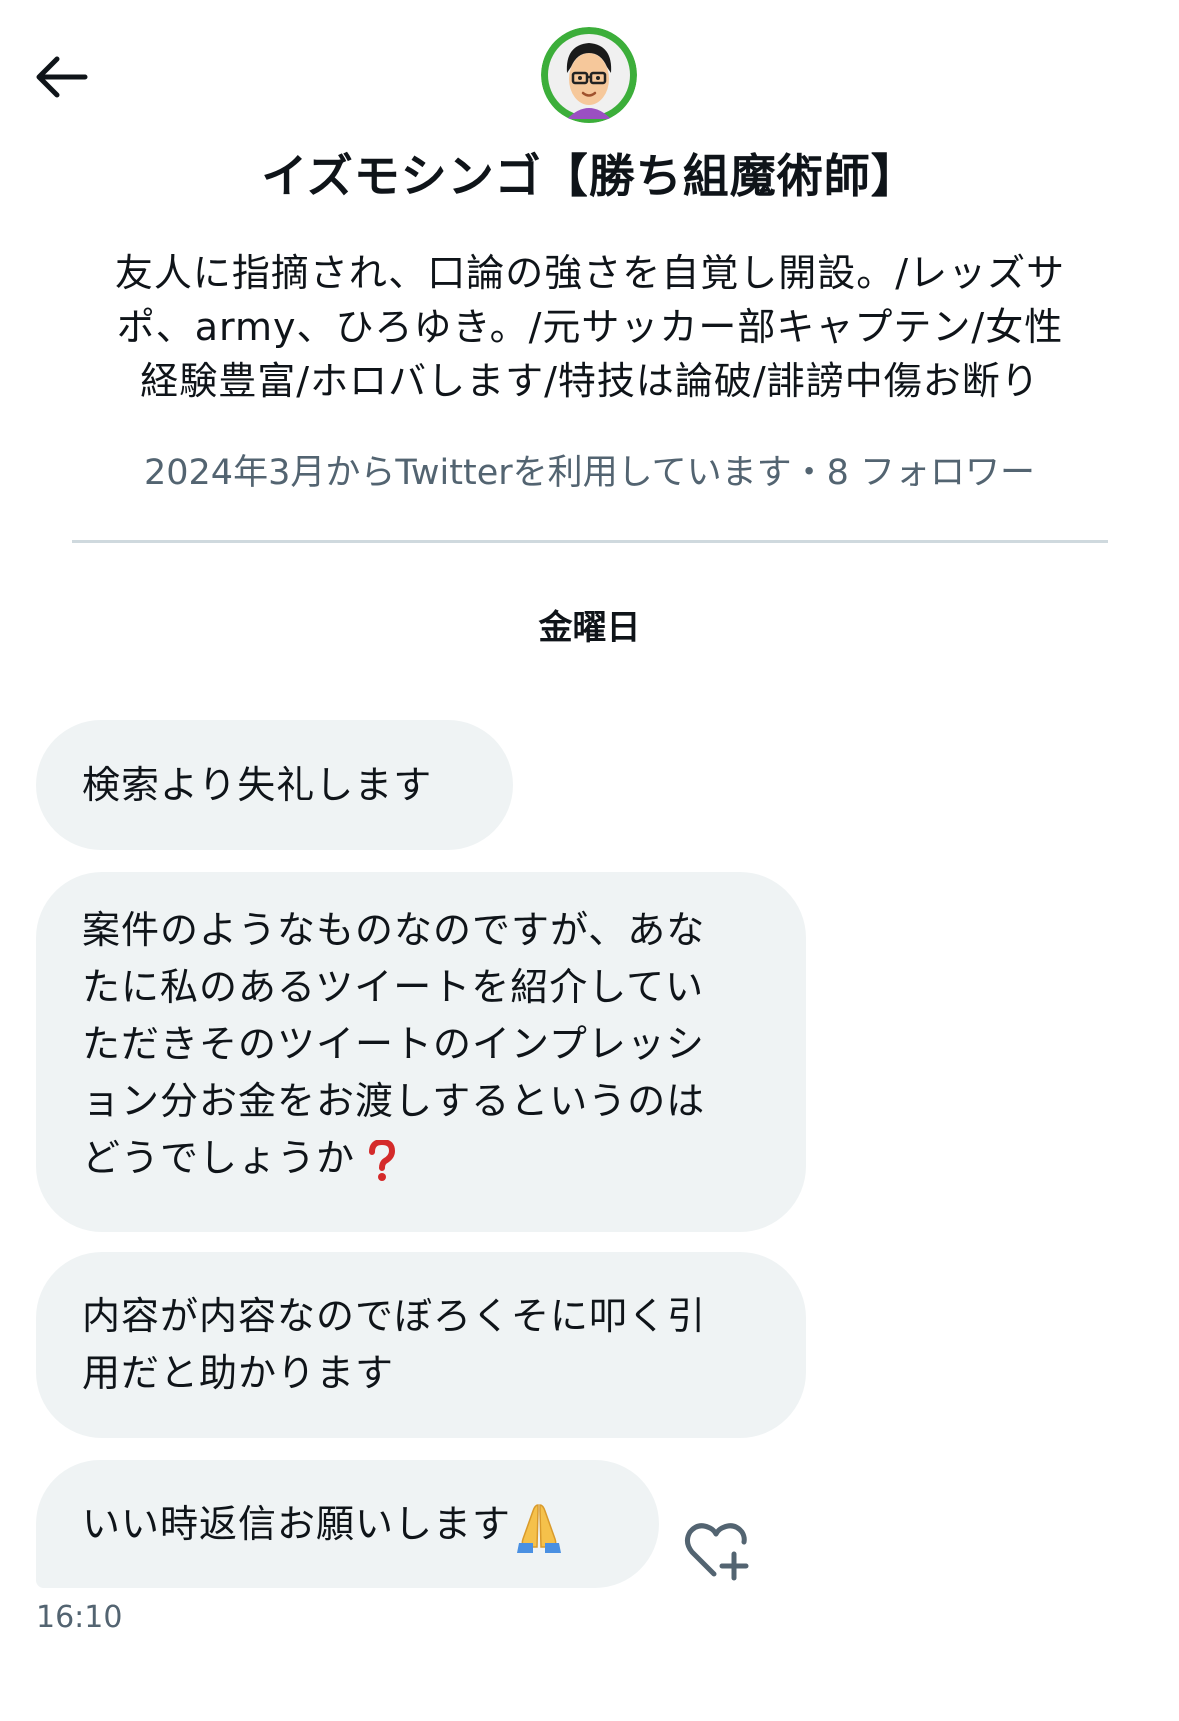  Describe the element at coordinates (297, 1524) in the screenshot. I see `message-text: いい時返信お願いします` at that location.